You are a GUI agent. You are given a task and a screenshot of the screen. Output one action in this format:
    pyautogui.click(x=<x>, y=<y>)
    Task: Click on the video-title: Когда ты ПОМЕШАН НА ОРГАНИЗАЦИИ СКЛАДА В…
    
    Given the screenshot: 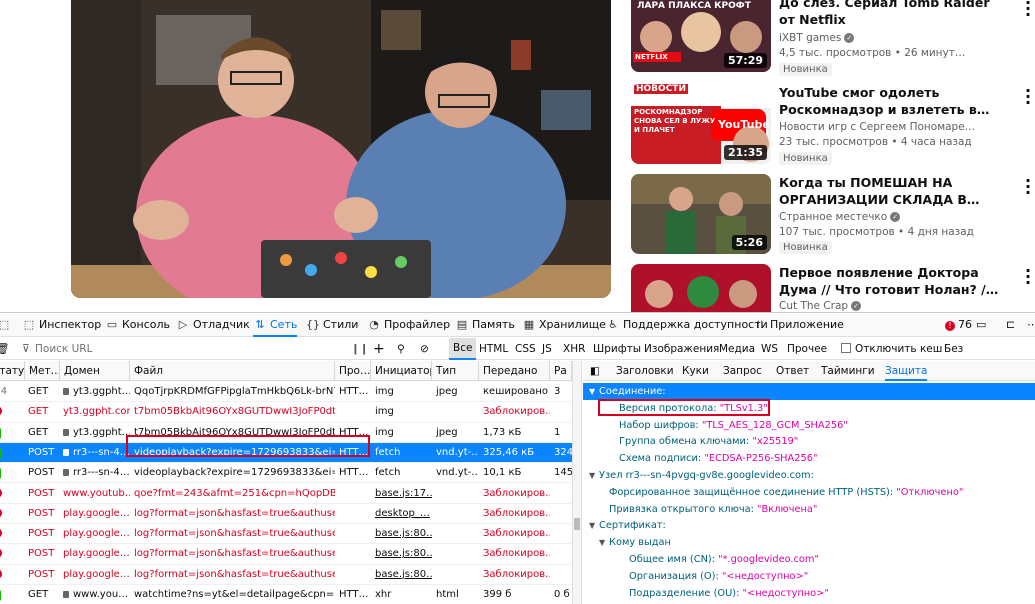 What is the action you would take?
    pyautogui.click(x=904, y=191)
    